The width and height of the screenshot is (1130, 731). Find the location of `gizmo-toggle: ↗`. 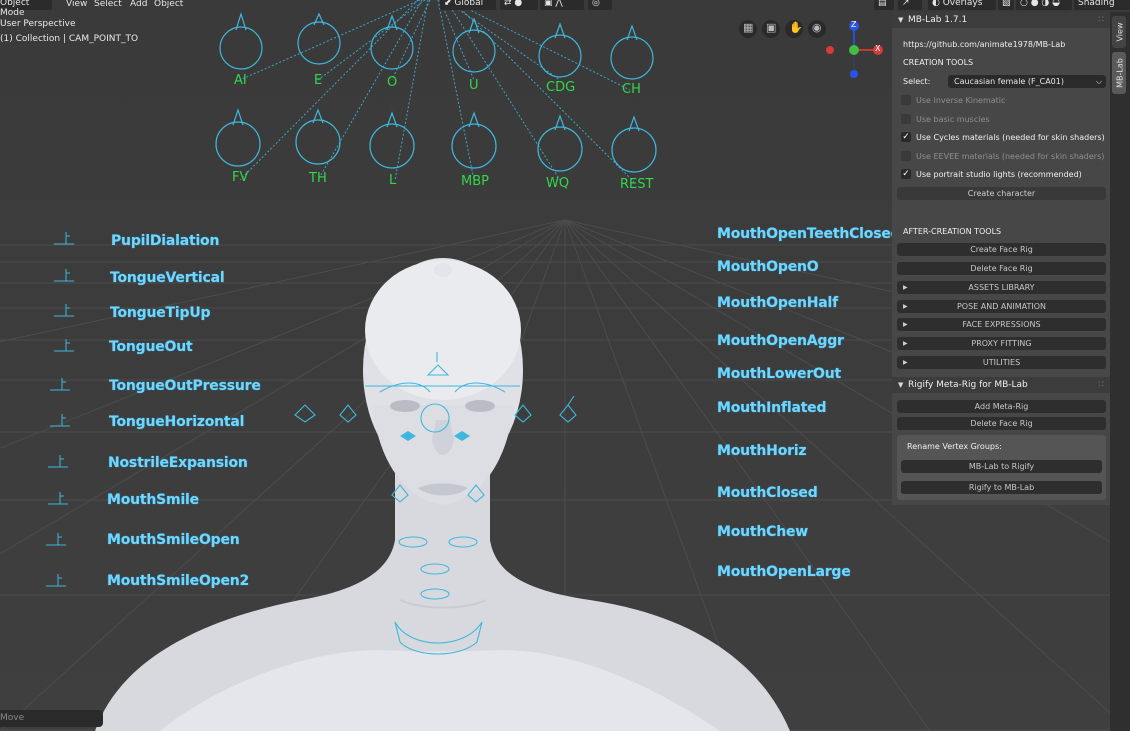

gizmo-toggle: ↗ is located at coordinates (910, 5).